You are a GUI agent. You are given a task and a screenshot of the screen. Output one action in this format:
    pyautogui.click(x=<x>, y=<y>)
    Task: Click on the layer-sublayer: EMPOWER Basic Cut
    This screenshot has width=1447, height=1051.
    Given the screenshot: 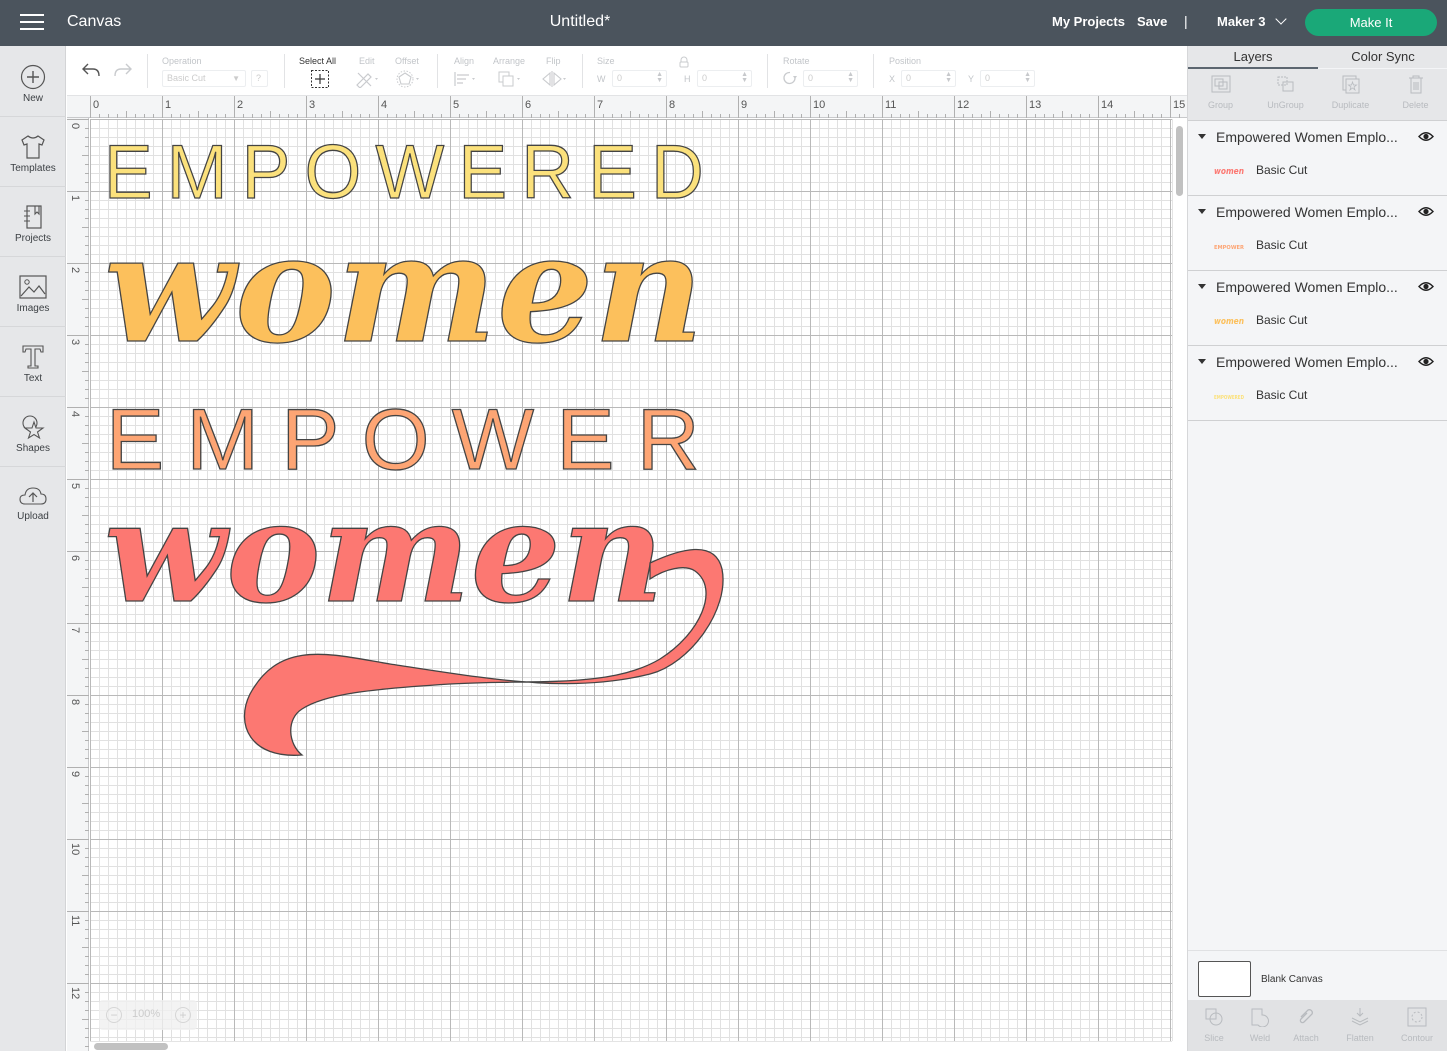 What is the action you would take?
    pyautogui.click(x=1317, y=246)
    